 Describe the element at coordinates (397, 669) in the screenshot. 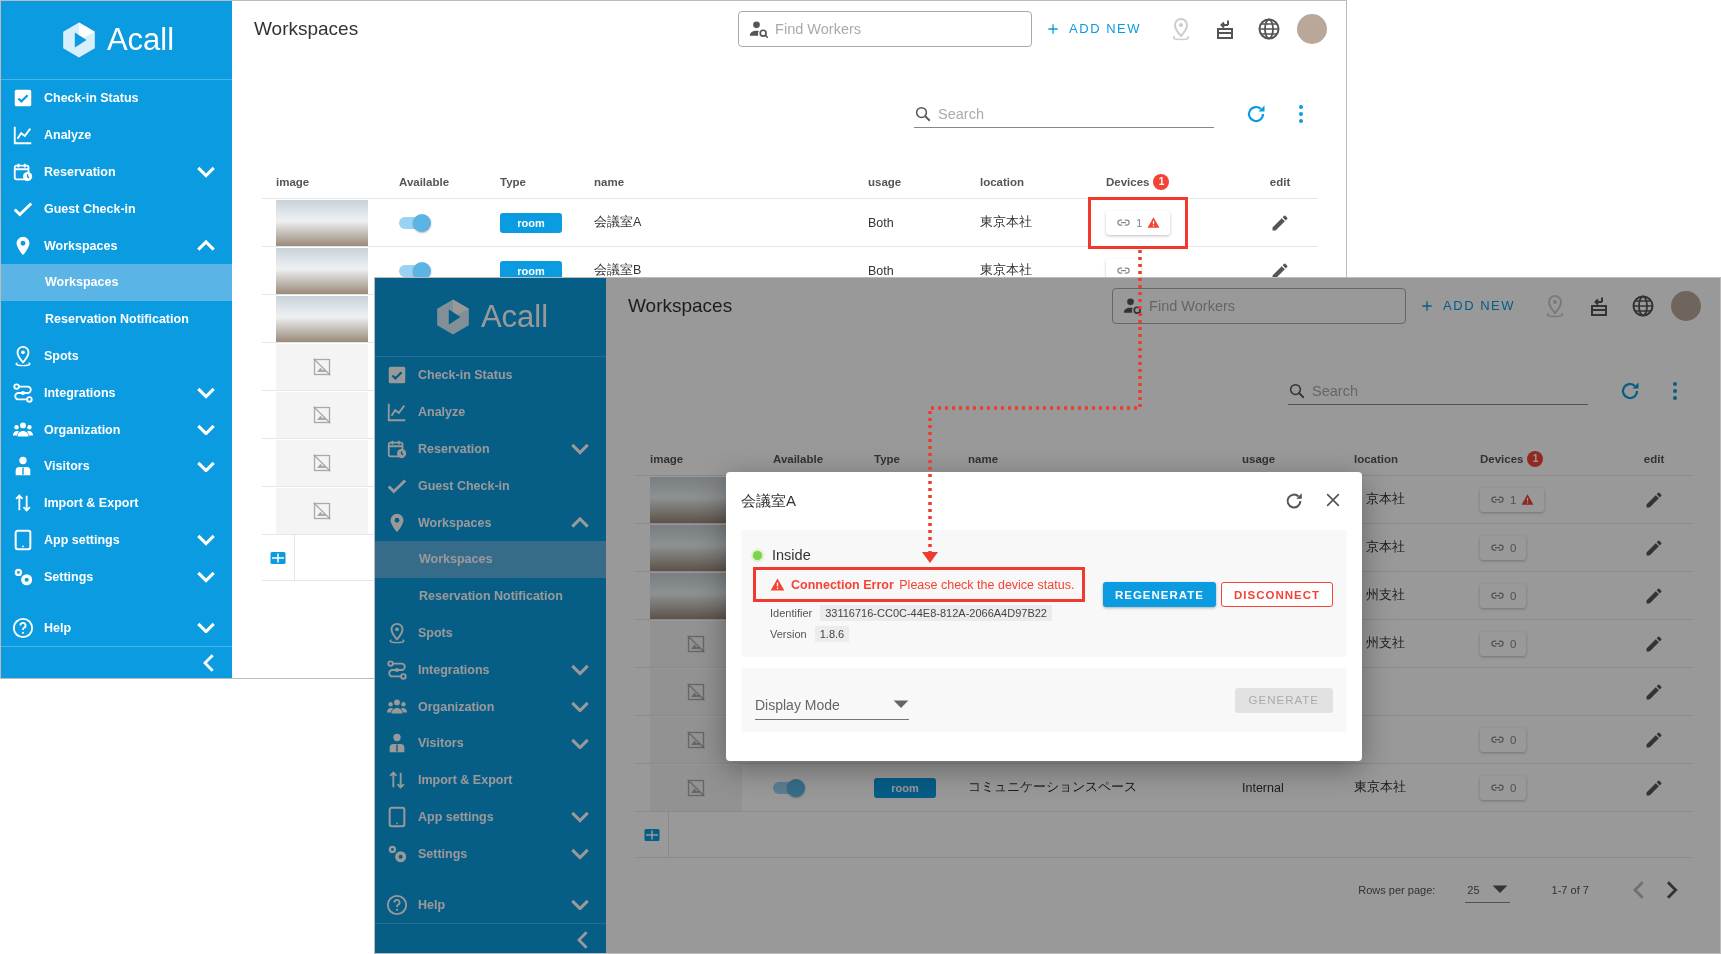

I see `connection-icon` at that location.